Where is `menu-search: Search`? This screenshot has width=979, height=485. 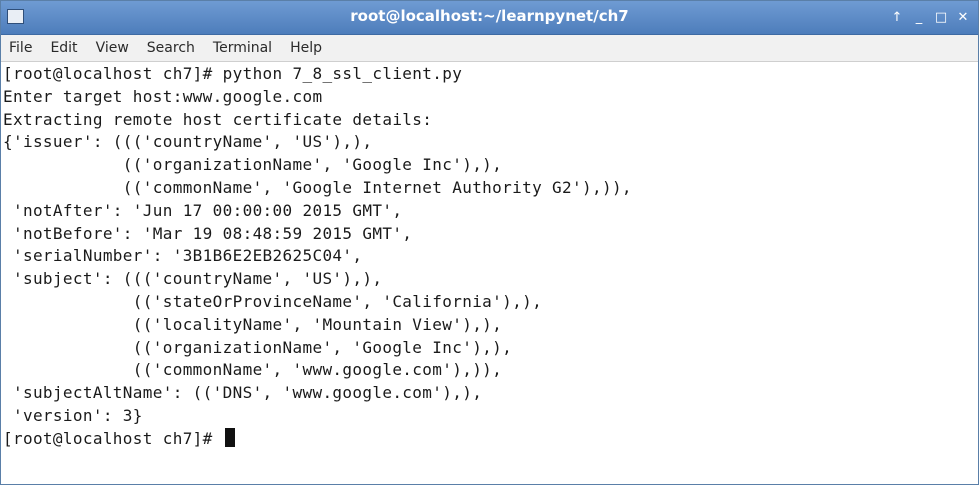
menu-search: Search is located at coordinates (171, 48).